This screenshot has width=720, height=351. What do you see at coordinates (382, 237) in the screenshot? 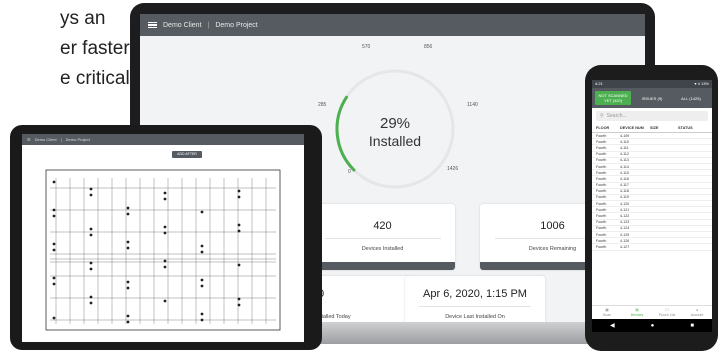
I see `devices-installed-card: 420 Devices Installed` at bounding box center [382, 237].